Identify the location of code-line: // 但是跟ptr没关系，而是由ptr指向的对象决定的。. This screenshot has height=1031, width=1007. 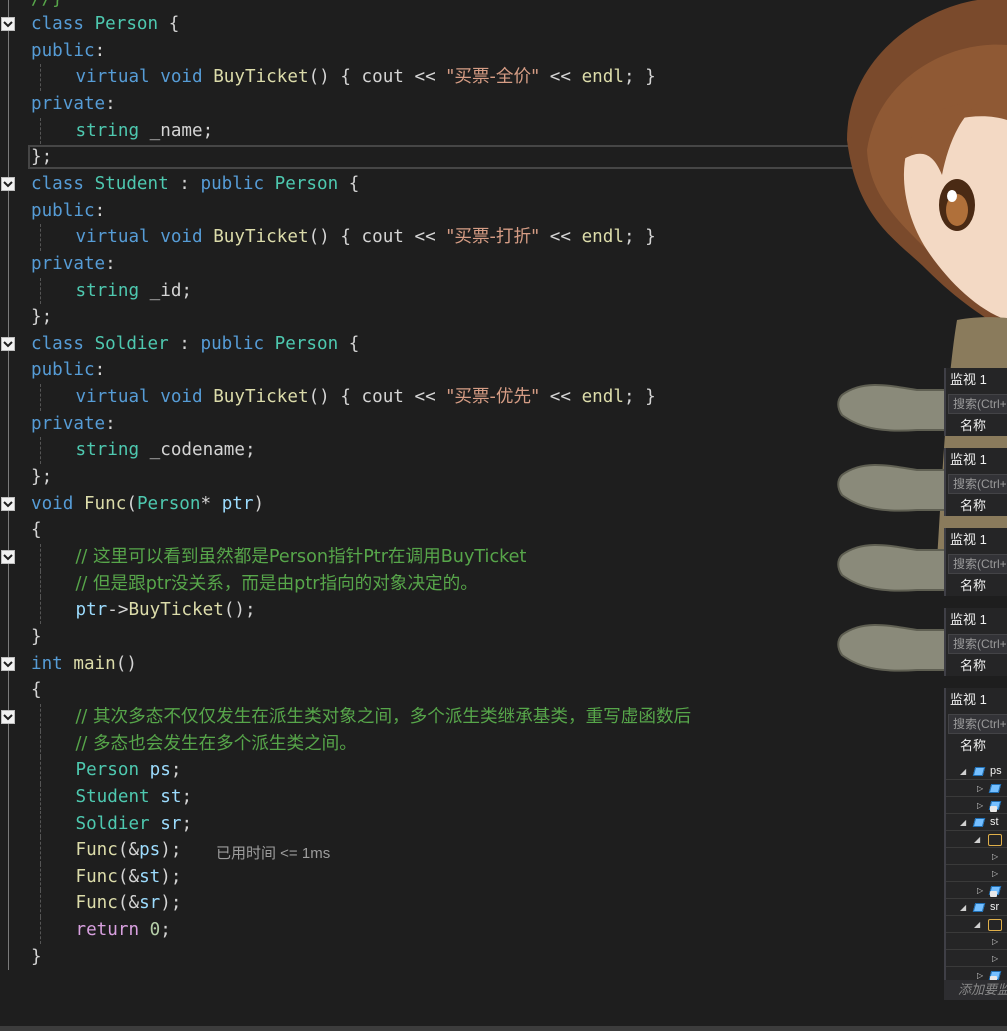
(277, 584).